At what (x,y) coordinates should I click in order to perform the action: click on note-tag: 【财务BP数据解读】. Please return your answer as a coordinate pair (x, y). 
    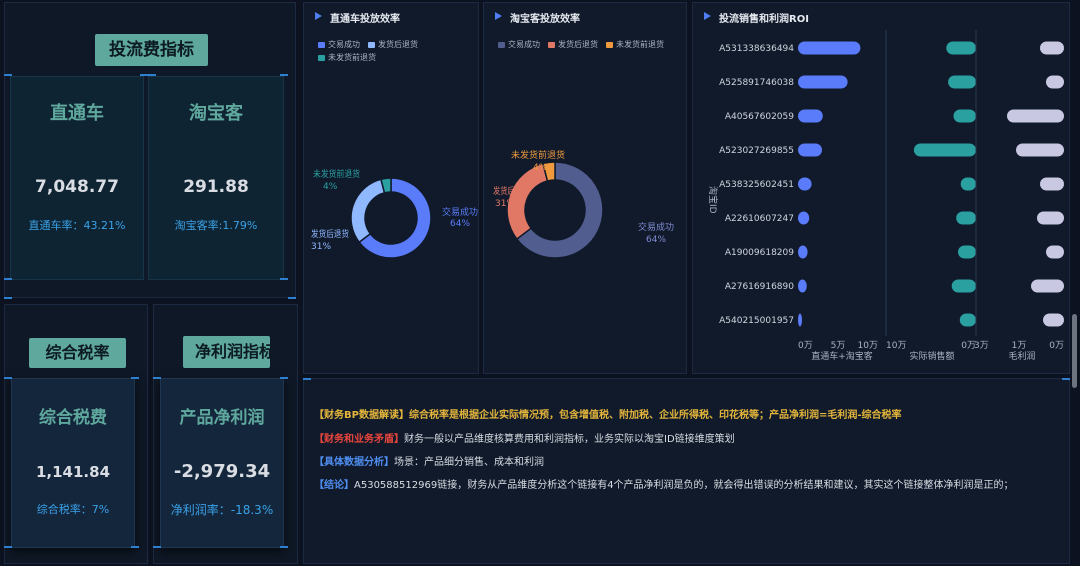
    Looking at the image, I should click on (361, 415).